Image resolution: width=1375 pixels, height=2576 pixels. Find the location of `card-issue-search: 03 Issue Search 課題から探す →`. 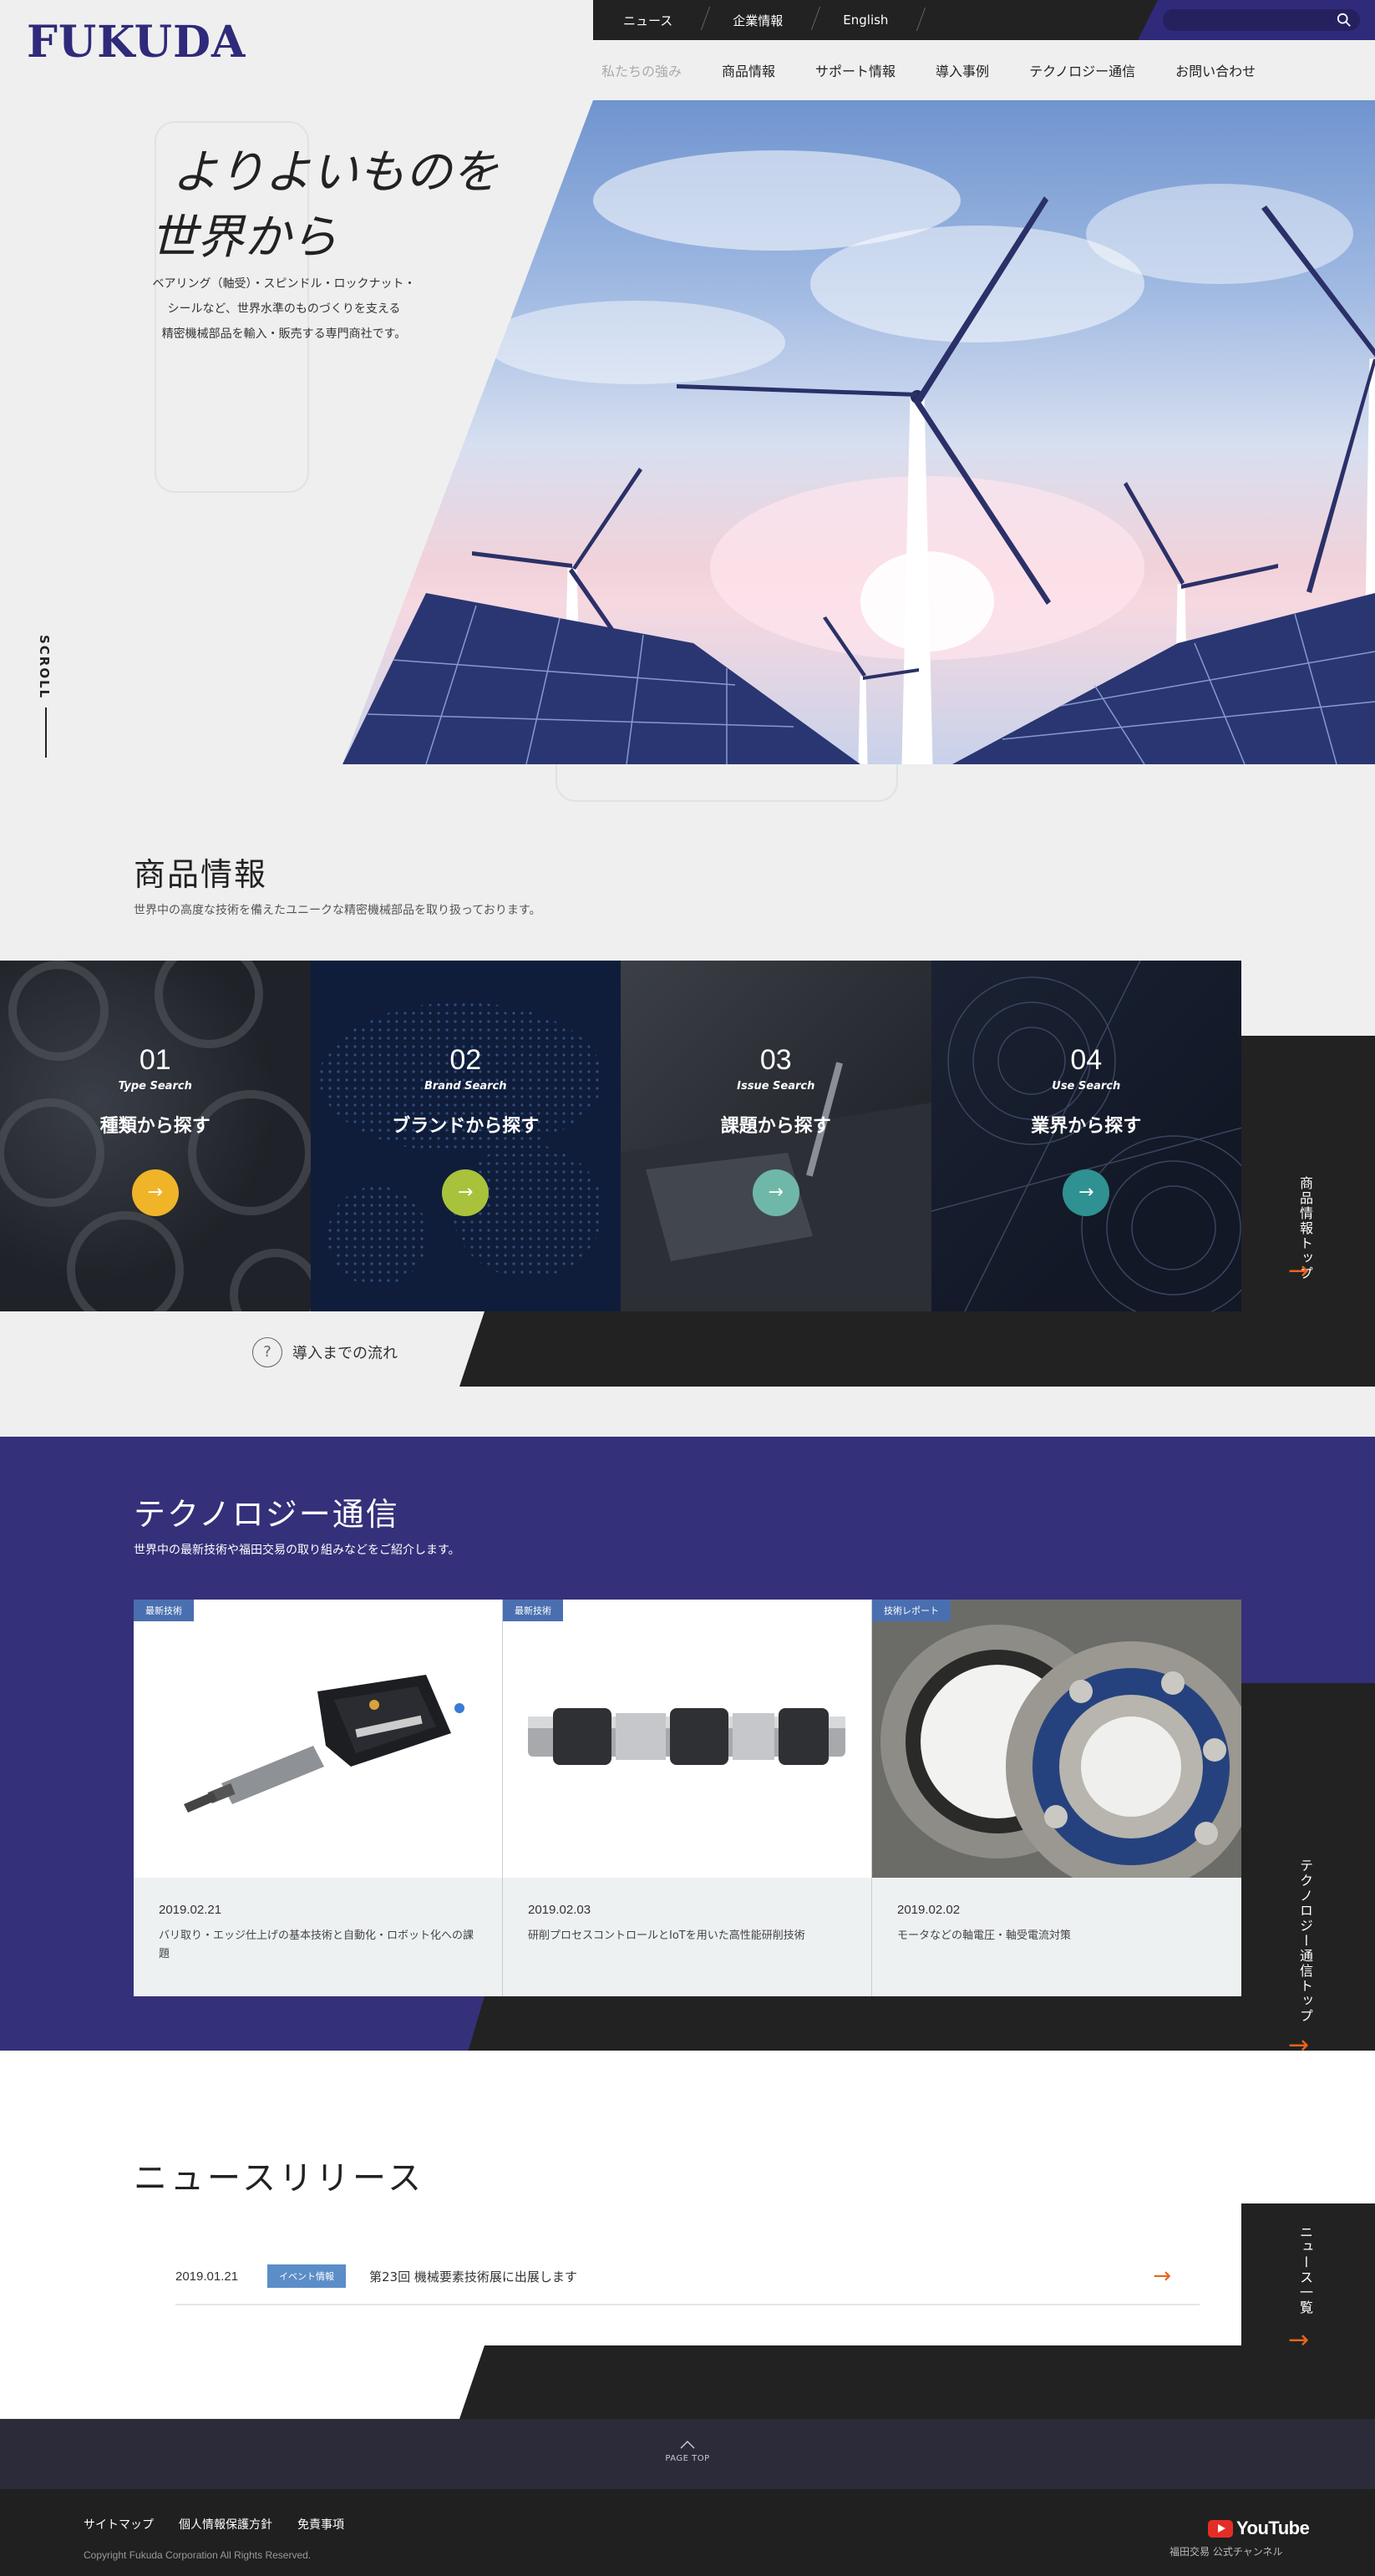

card-issue-search: 03 Issue Search 課題から探す → is located at coordinates (776, 1136).